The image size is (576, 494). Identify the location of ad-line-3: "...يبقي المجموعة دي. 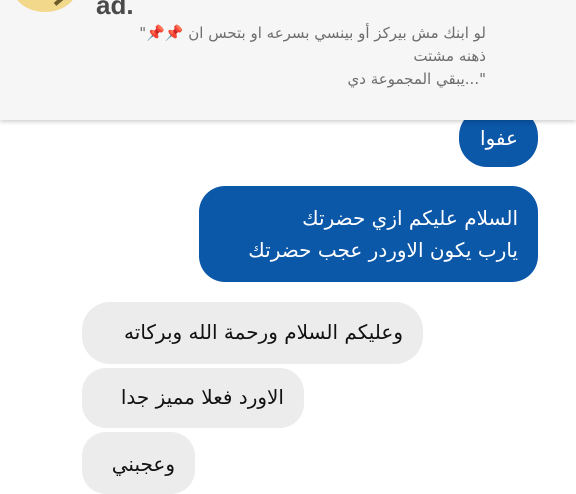
(416, 79).